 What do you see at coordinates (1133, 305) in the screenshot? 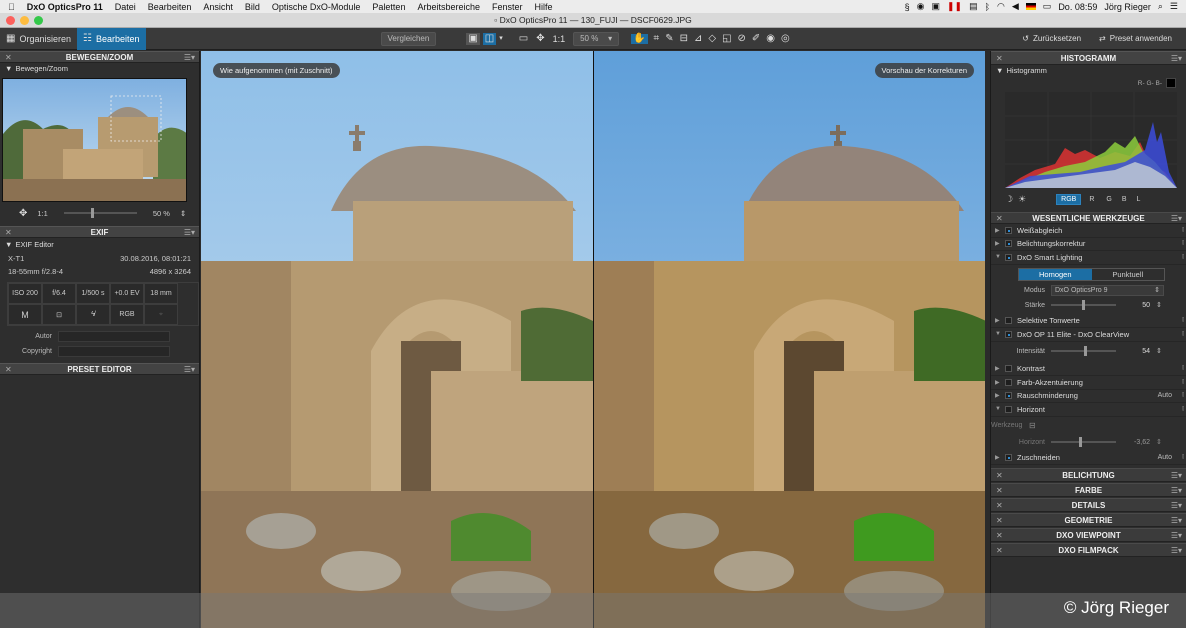
I see `strength-value: 50` at bounding box center [1133, 305].